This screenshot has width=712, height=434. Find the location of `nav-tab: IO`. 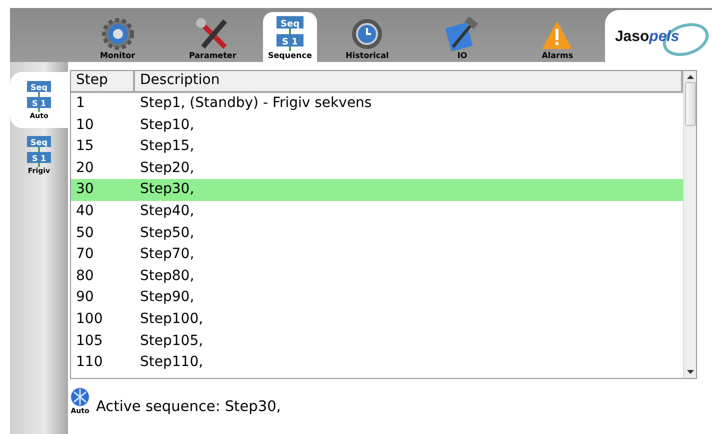

nav-tab: IO is located at coordinates (462, 39).